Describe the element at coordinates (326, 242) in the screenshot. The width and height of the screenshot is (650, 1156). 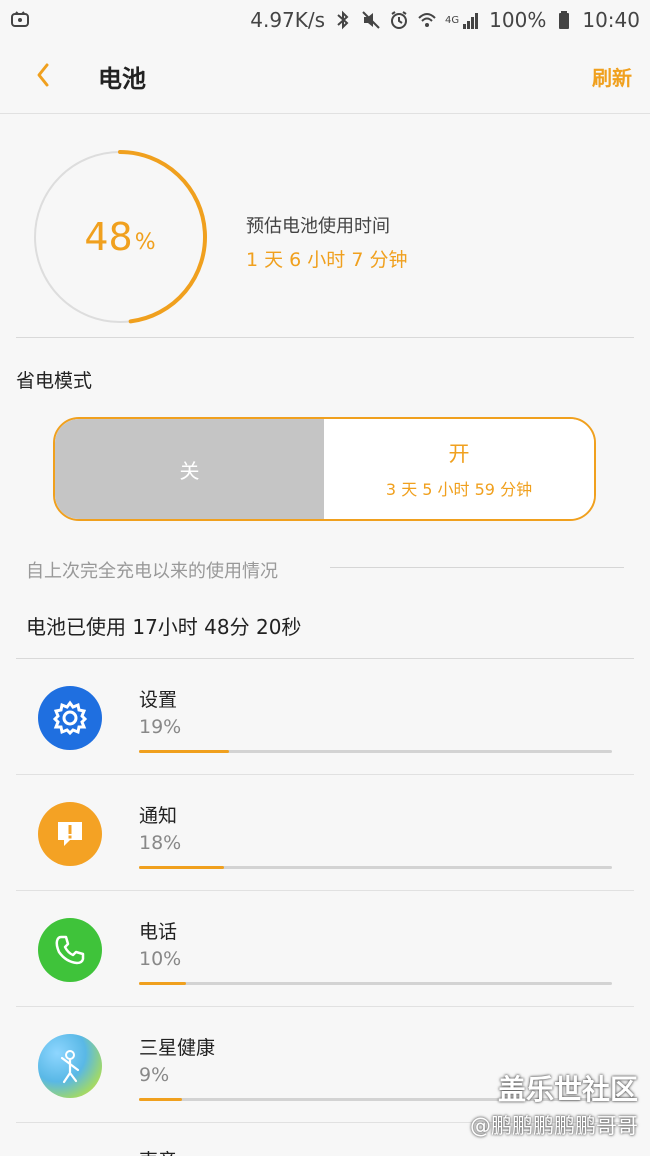
I see `battery-estimate: 预估电池使用时间 1 天 6 小时 7 分钟` at that location.